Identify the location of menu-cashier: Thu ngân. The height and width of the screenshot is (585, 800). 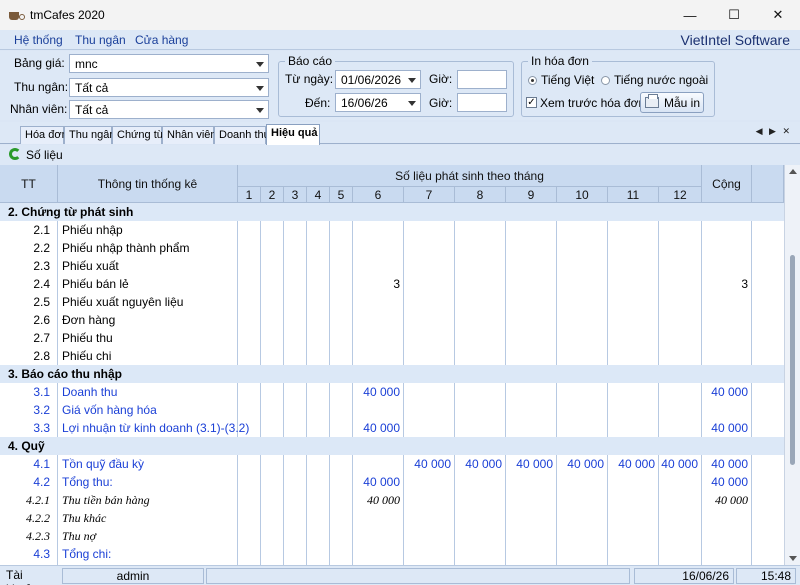
(100, 40).